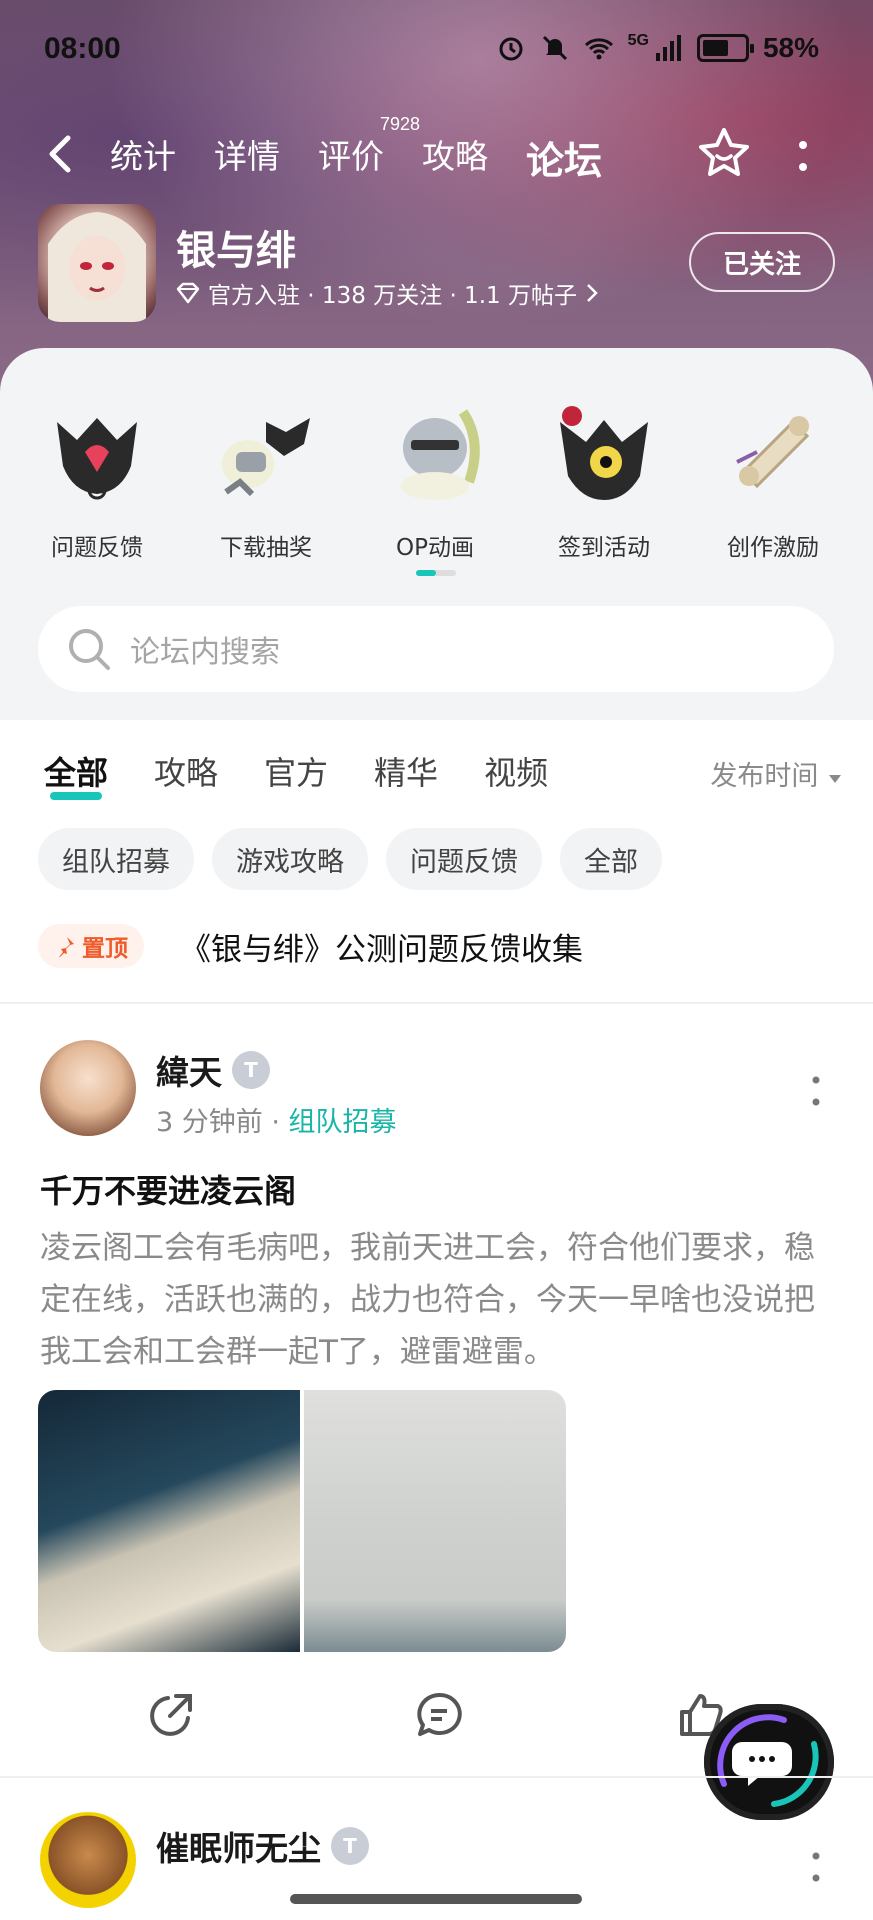  I want to click on follow-button: 已关注, so click(762, 262).